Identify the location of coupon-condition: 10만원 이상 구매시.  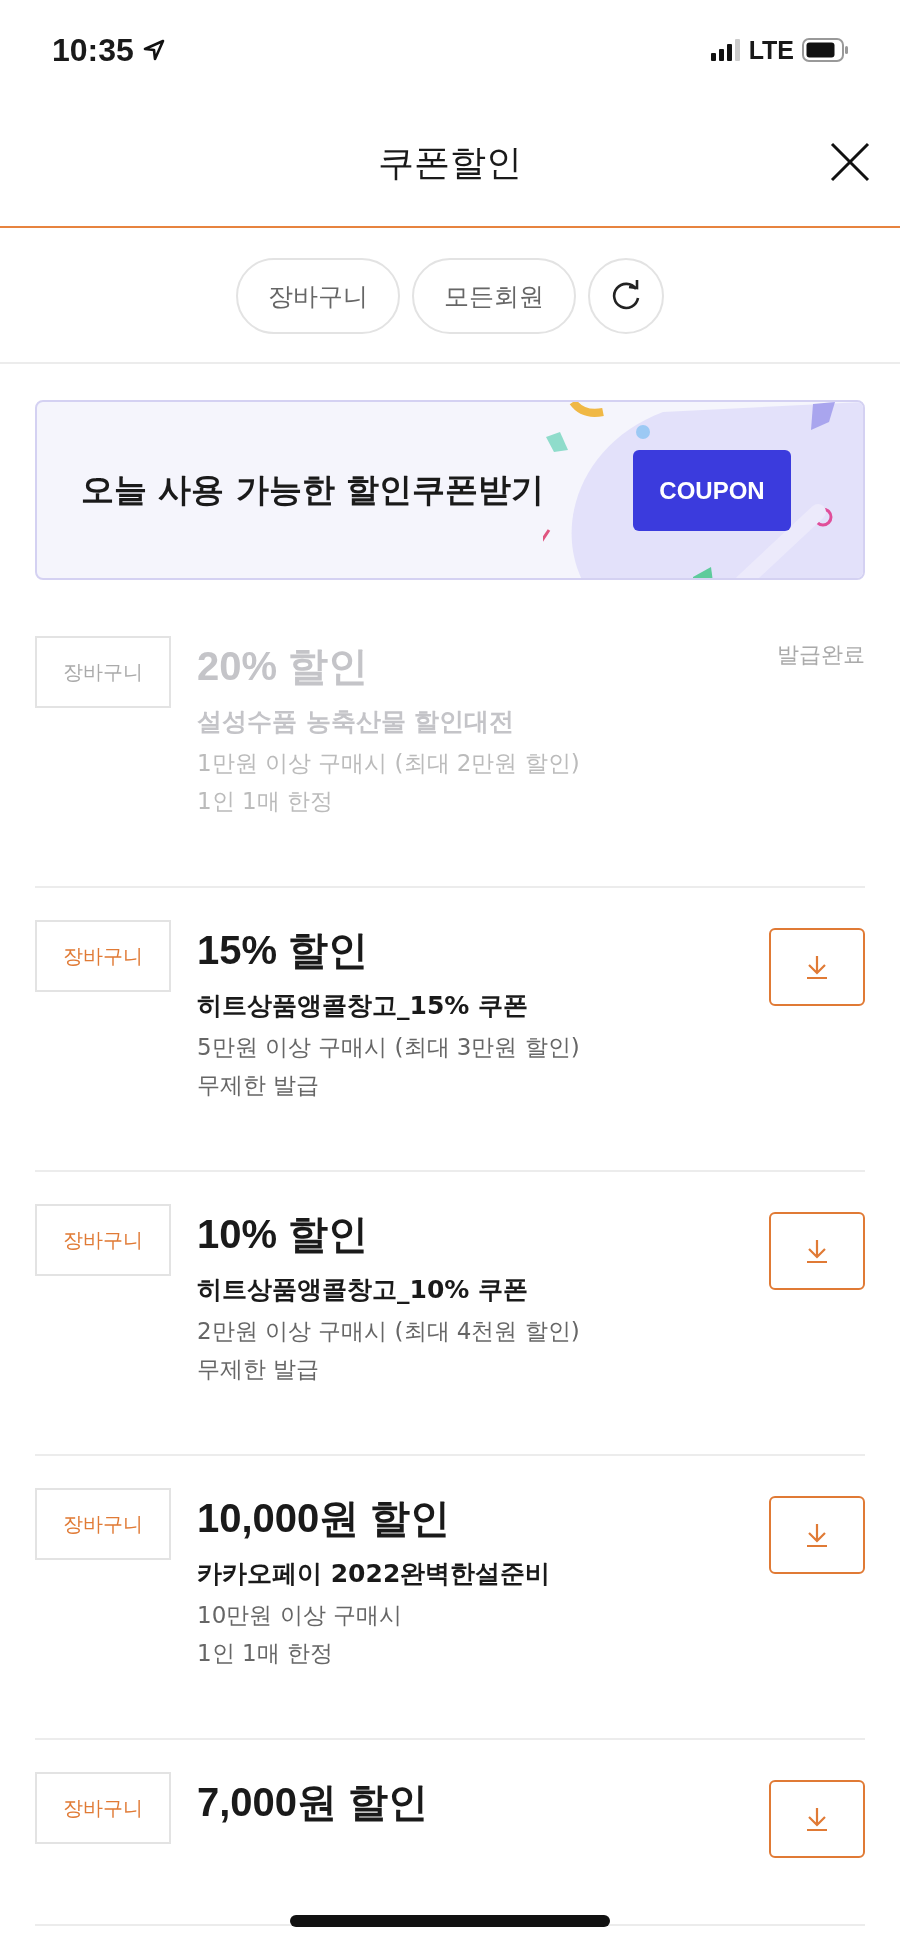
(300, 1615).